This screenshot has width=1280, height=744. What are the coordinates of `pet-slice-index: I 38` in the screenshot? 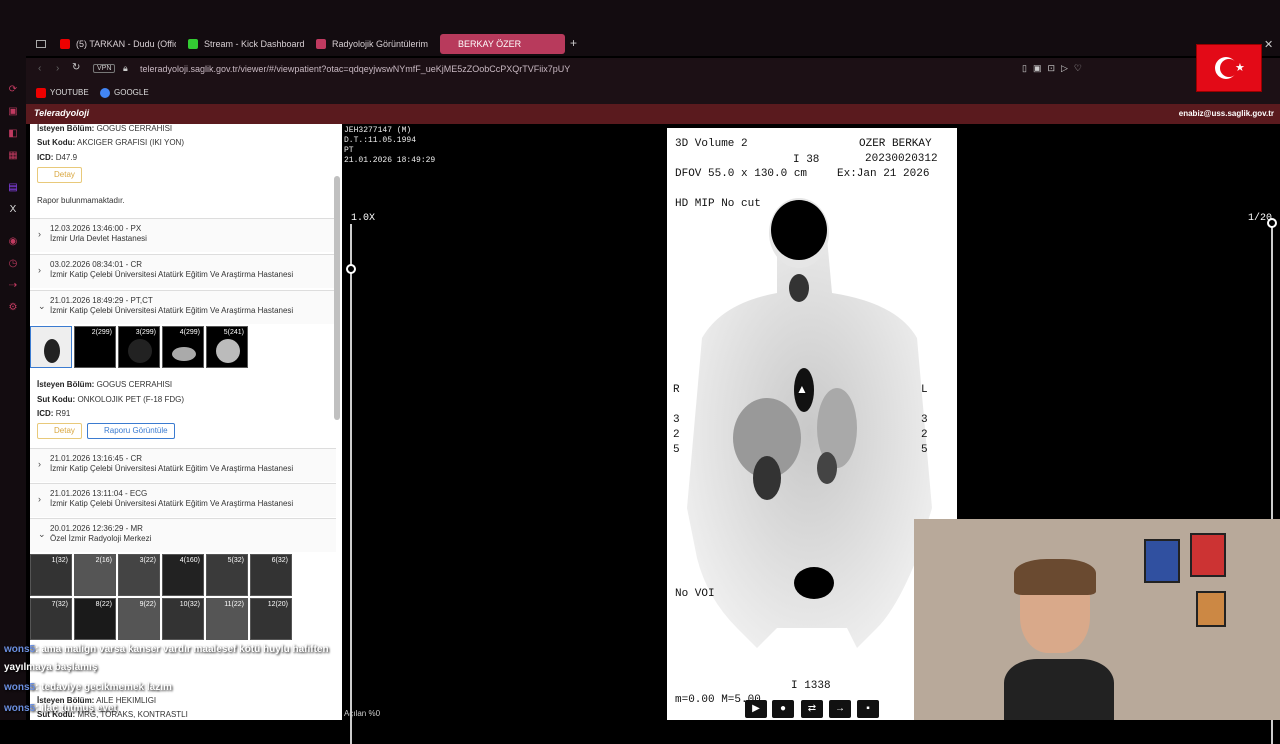 It's located at (806, 160).